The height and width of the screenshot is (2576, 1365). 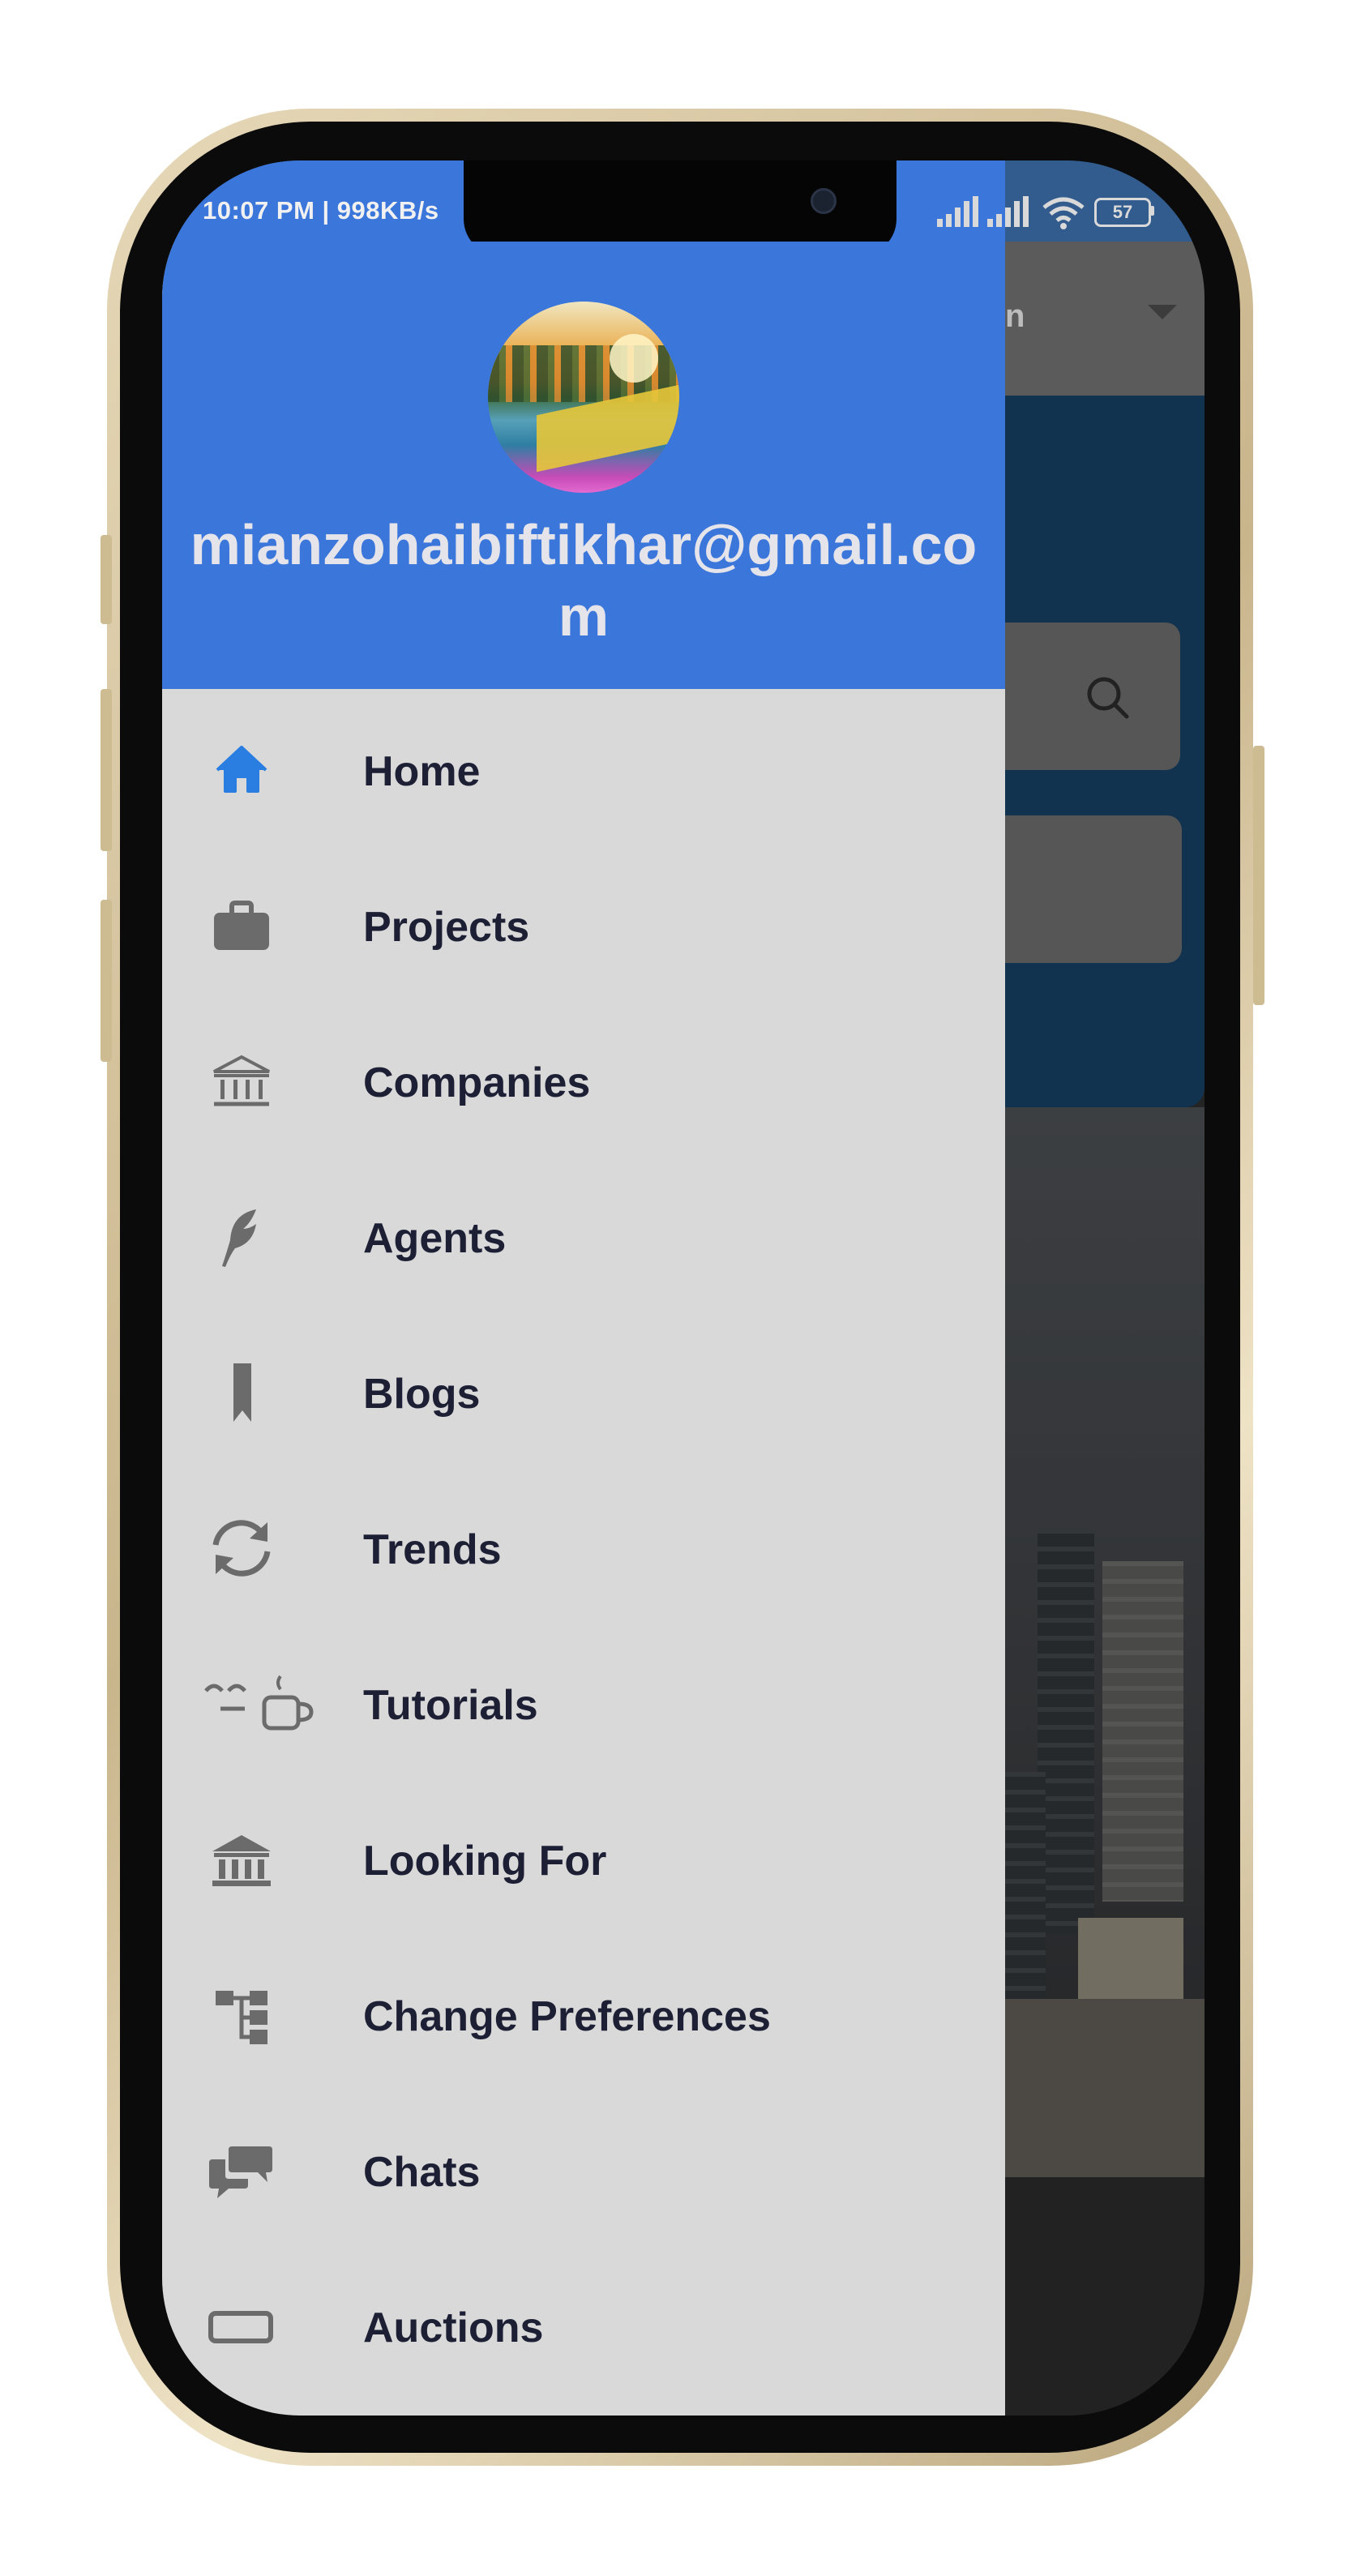 What do you see at coordinates (453, 2327) in the screenshot?
I see `menu-item-label: Auctions` at bounding box center [453, 2327].